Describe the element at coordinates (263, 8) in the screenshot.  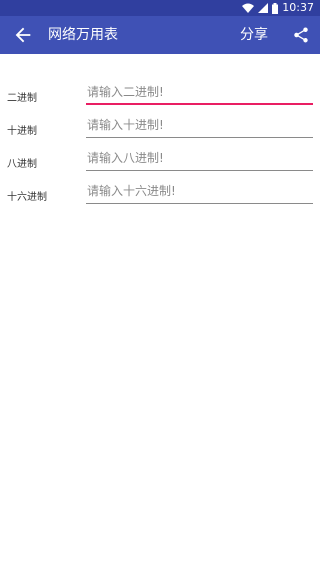
I see `signal-icon` at that location.